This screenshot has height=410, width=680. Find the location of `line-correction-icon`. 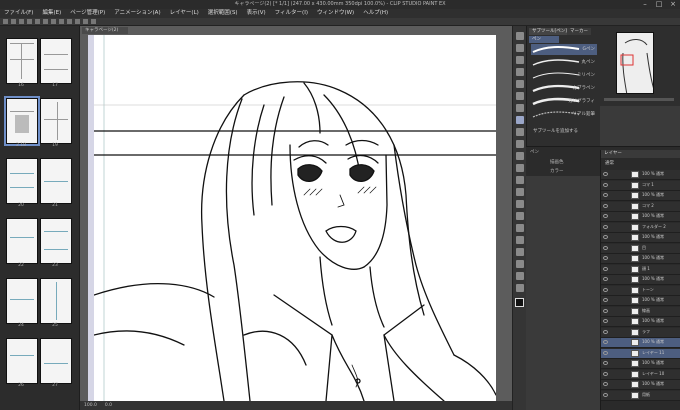

line-correction-icon is located at coordinates (520, 288).